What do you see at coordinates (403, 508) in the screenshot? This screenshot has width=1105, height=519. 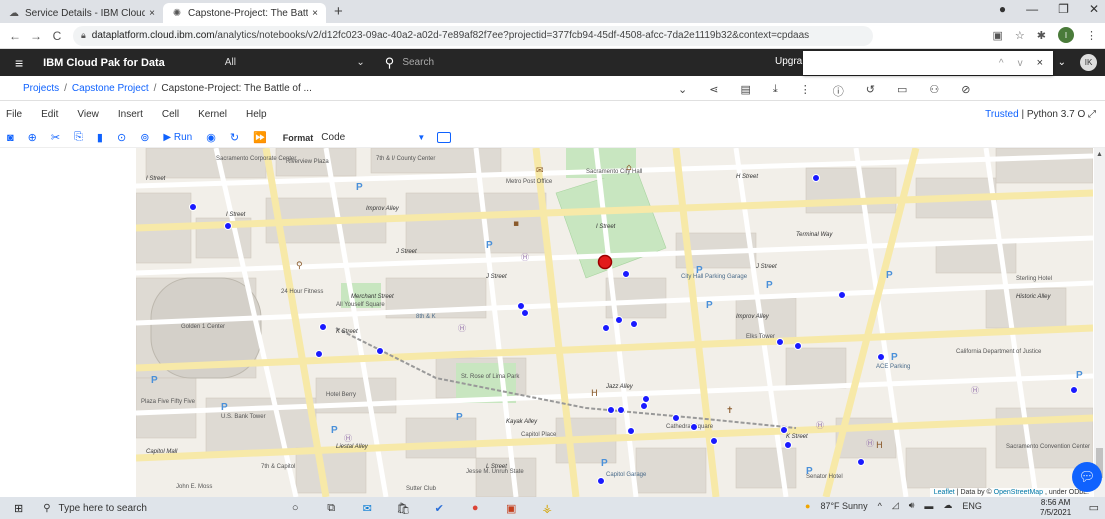 I see `store-icon: 🛍︎` at bounding box center [403, 508].